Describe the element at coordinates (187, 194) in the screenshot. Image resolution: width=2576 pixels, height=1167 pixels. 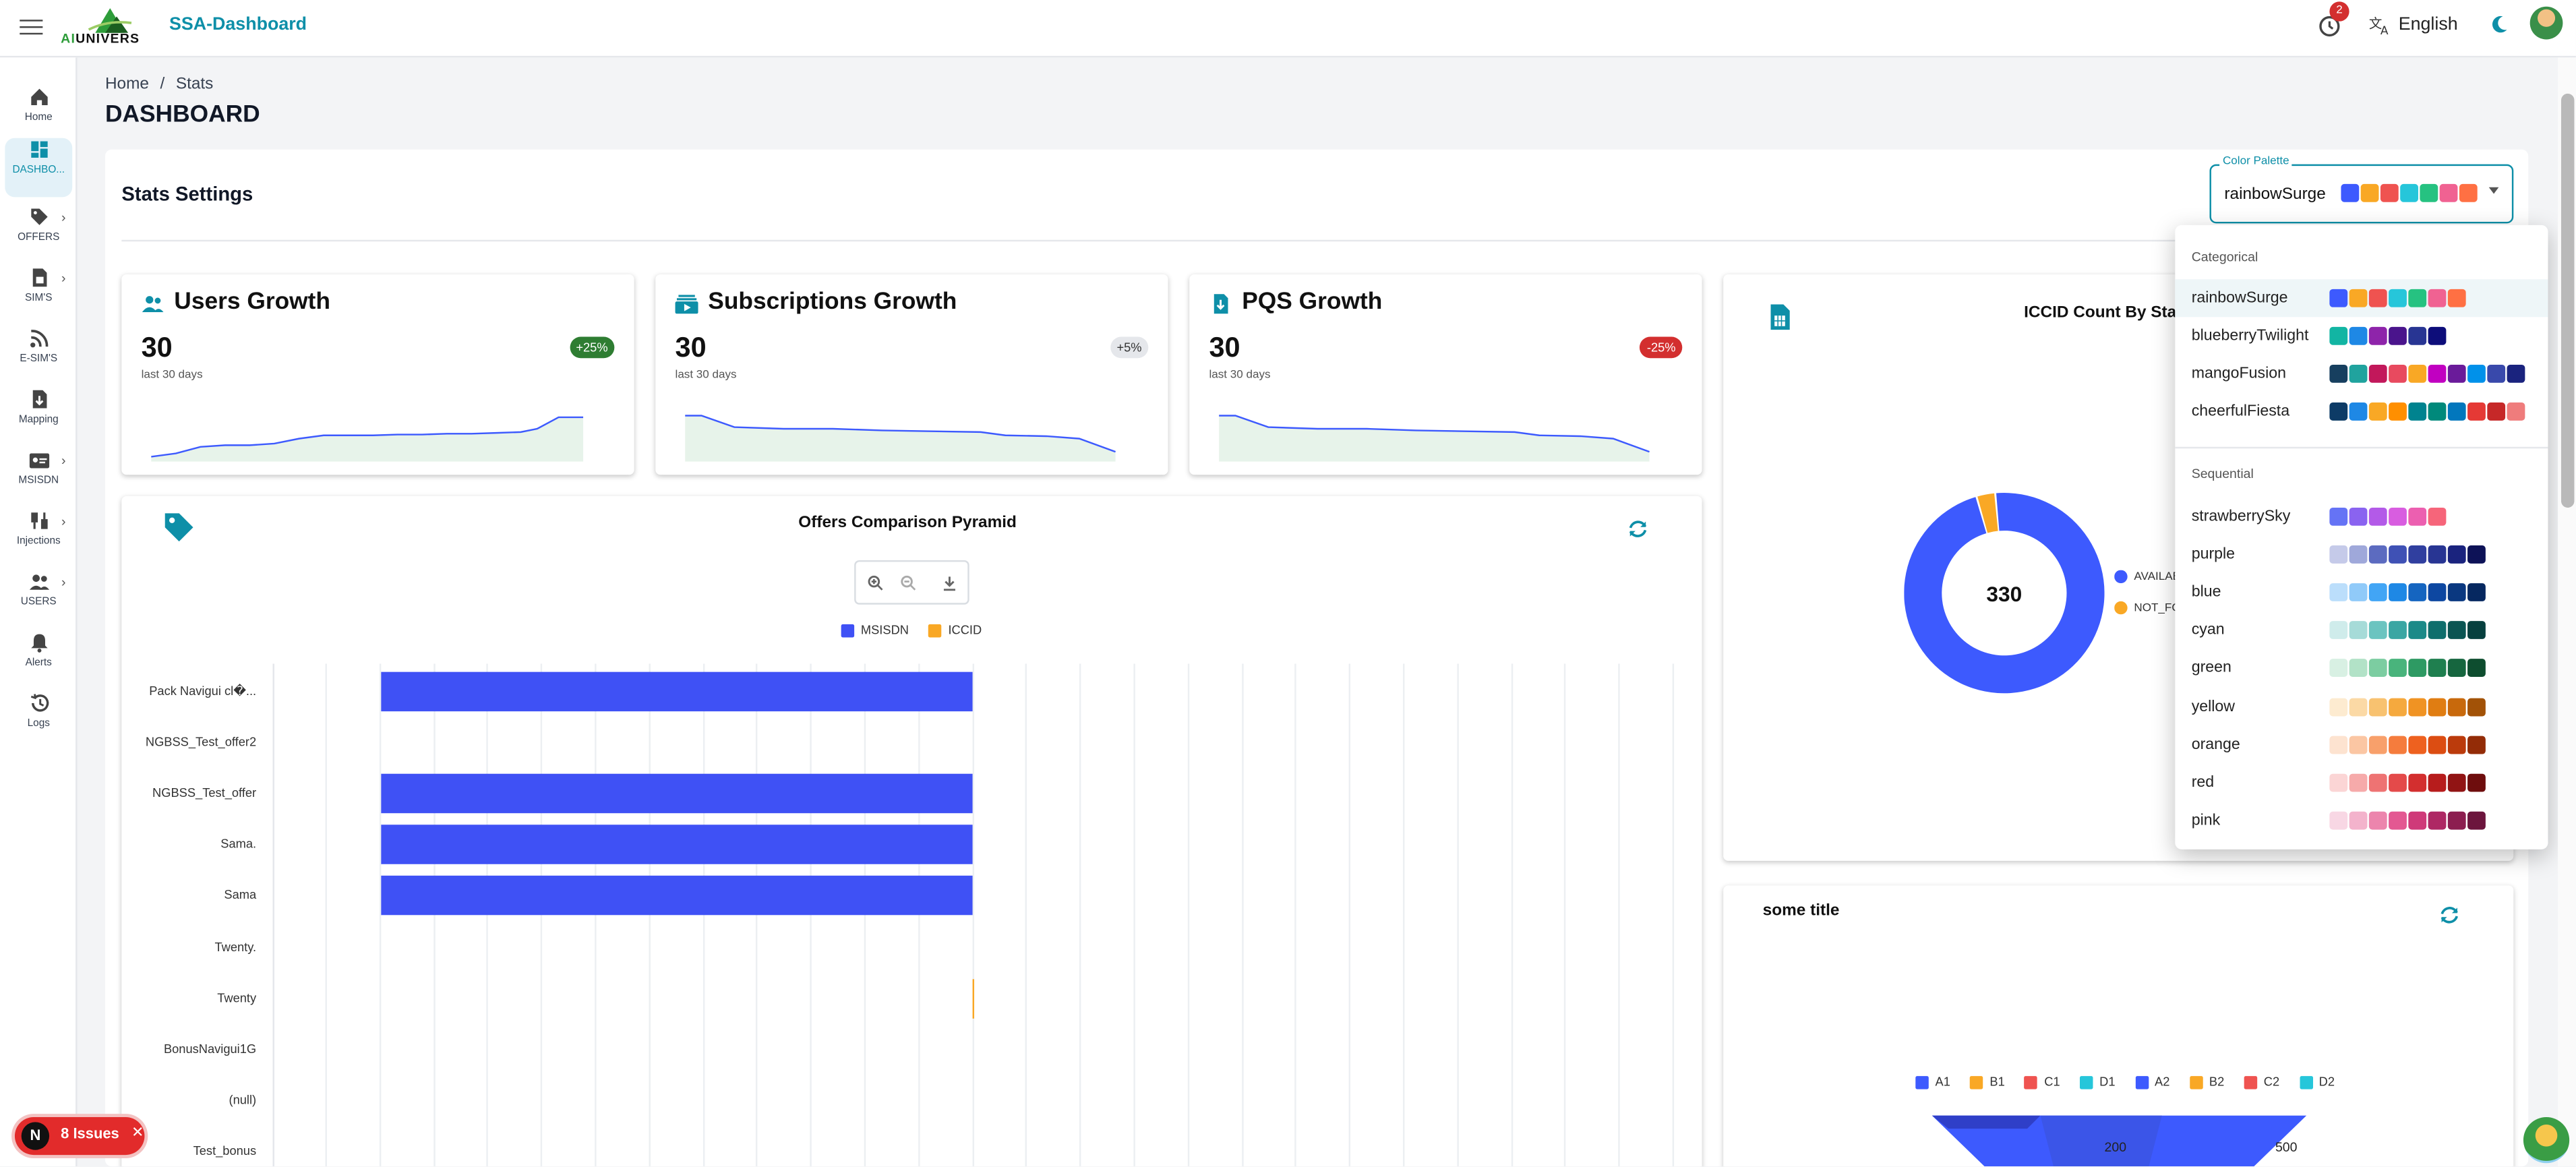
I see `stats-settings-title: Stats Settings` at that location.